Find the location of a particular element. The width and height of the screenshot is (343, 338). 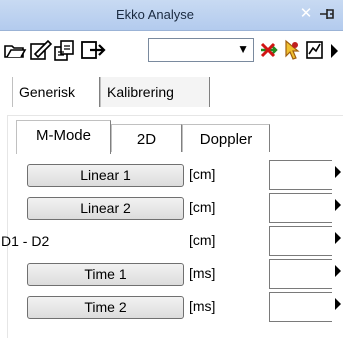

open-folder-icon is located at coordinates (15, 50).